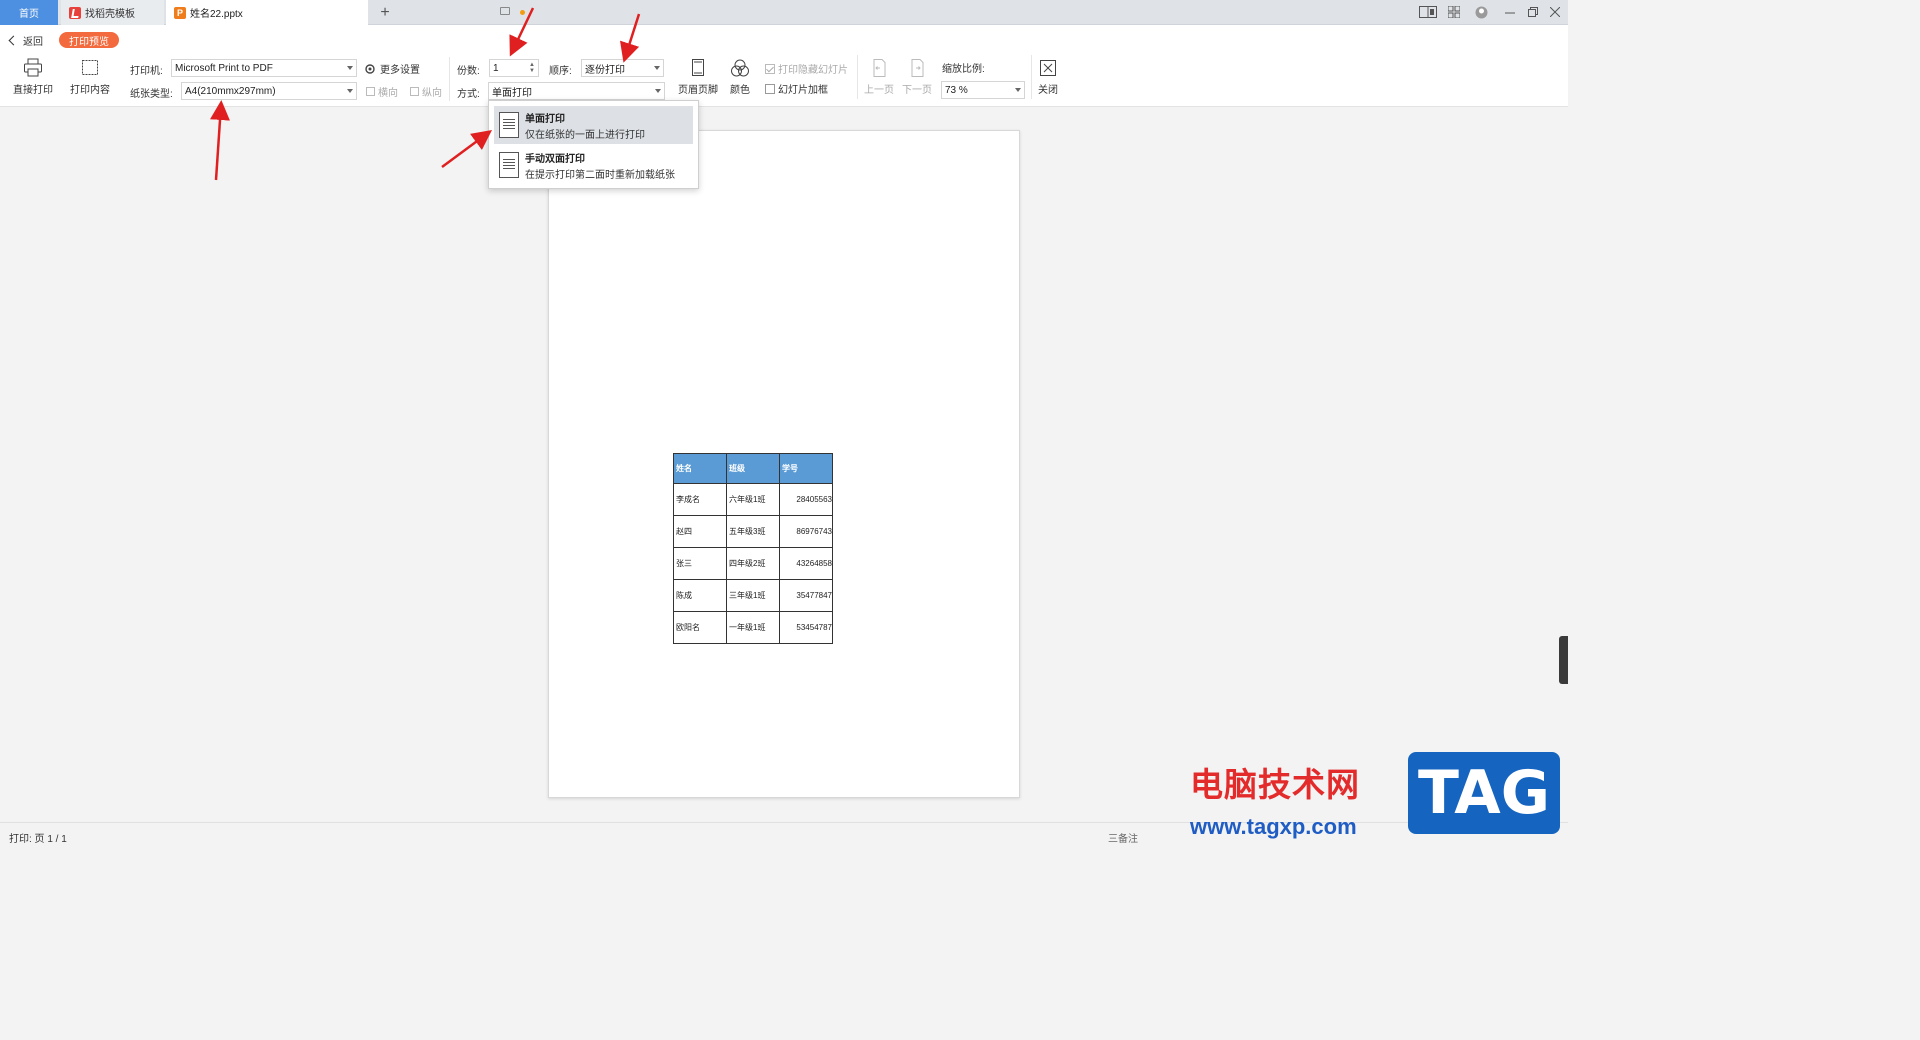 The width and height of the screenshot is (1920, 1040). What do you see at coordinates (90, 77) in the screenshot?
I see `print-content-button: 打印内容` at bounding box center [90, 77].